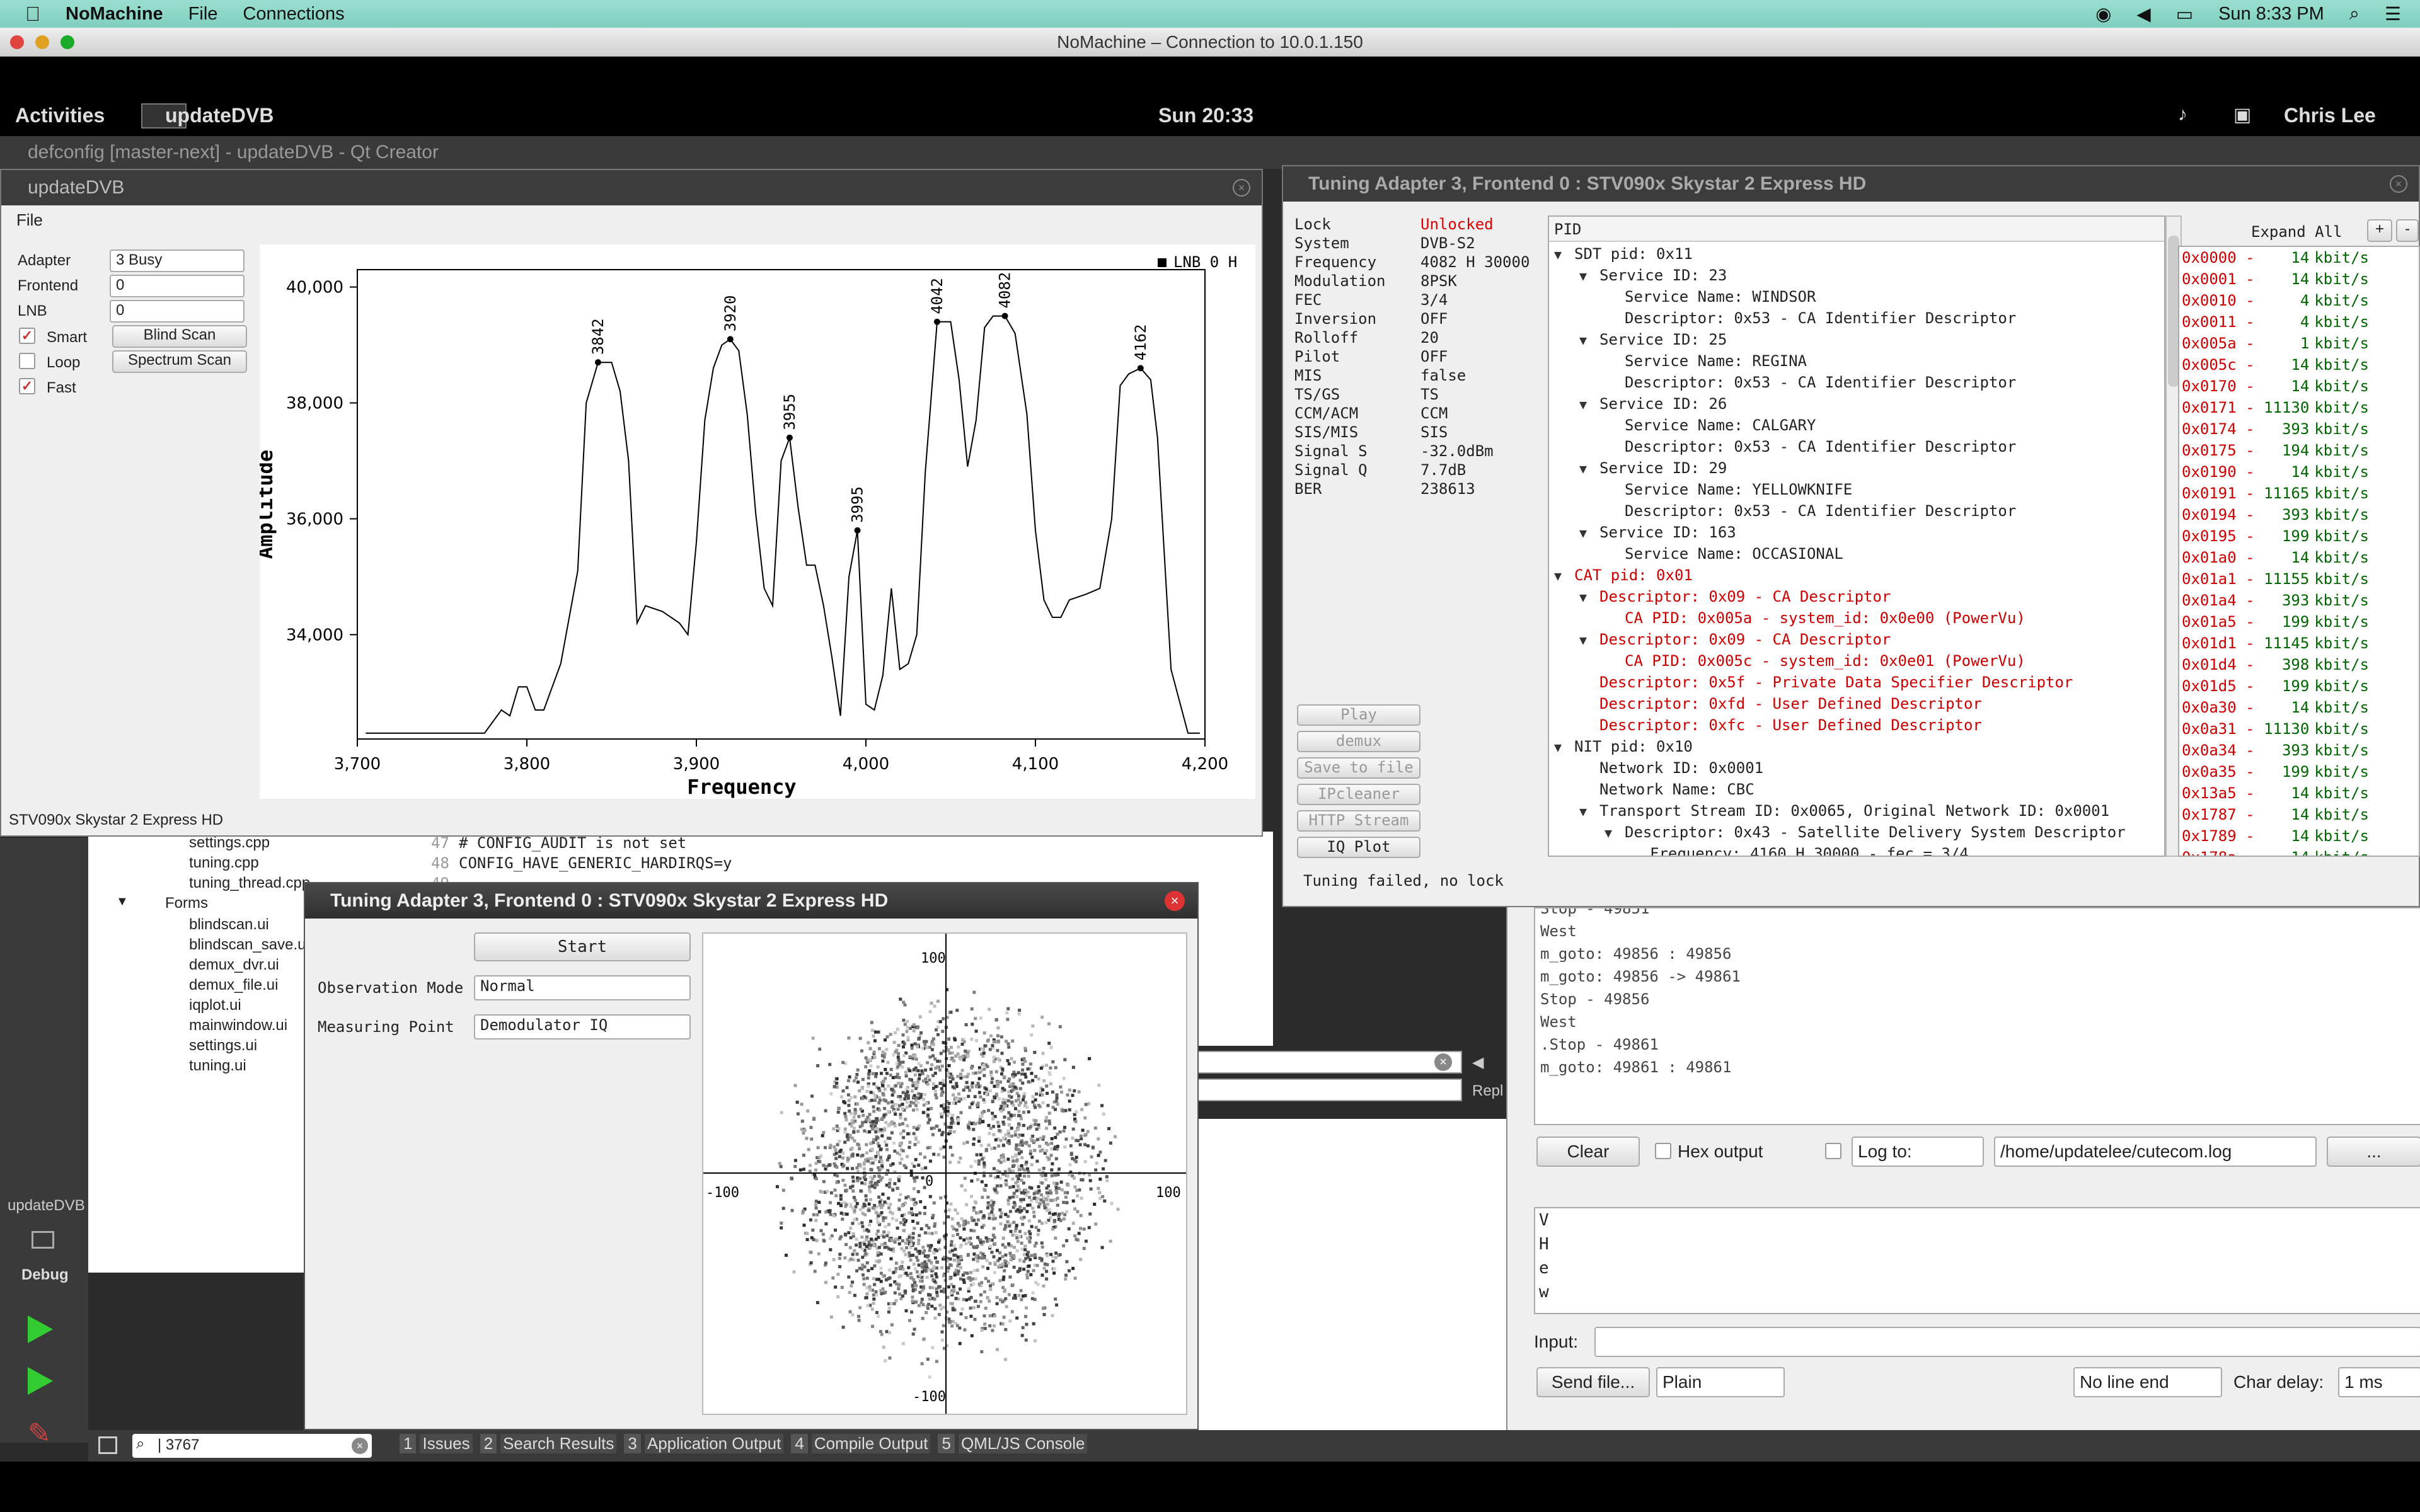 Image resolution: width=2420 pixels, height=1512 pixels. Describe the element at coordinates (2147, 1382) in the screenshot. I see `line-end-select: No line end` at that location.